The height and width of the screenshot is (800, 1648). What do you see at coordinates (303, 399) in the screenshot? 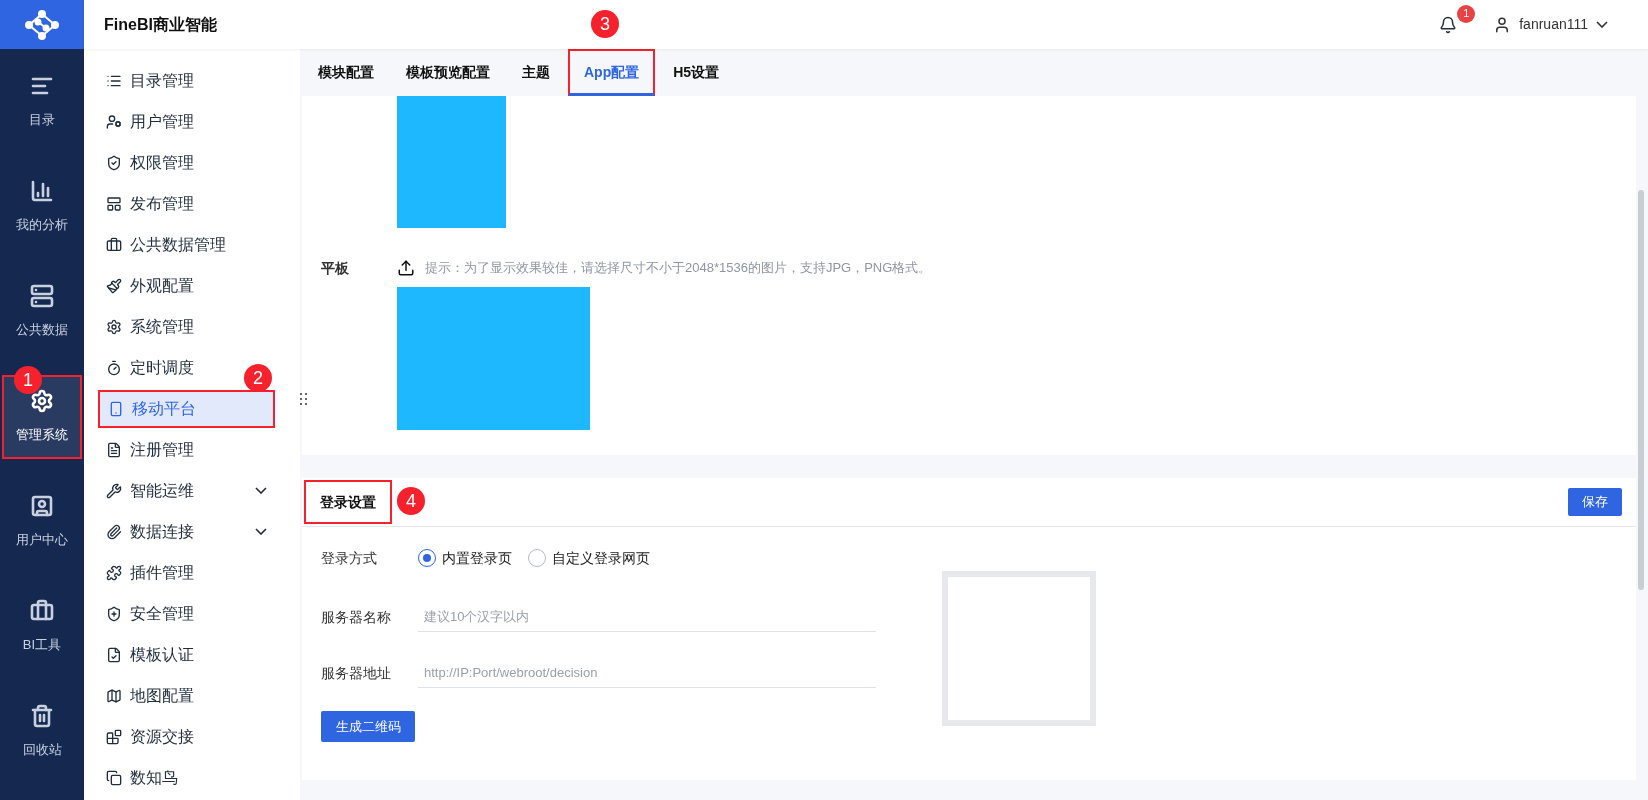
I see `drag-handle-icon` at bounding box center [303, 399].